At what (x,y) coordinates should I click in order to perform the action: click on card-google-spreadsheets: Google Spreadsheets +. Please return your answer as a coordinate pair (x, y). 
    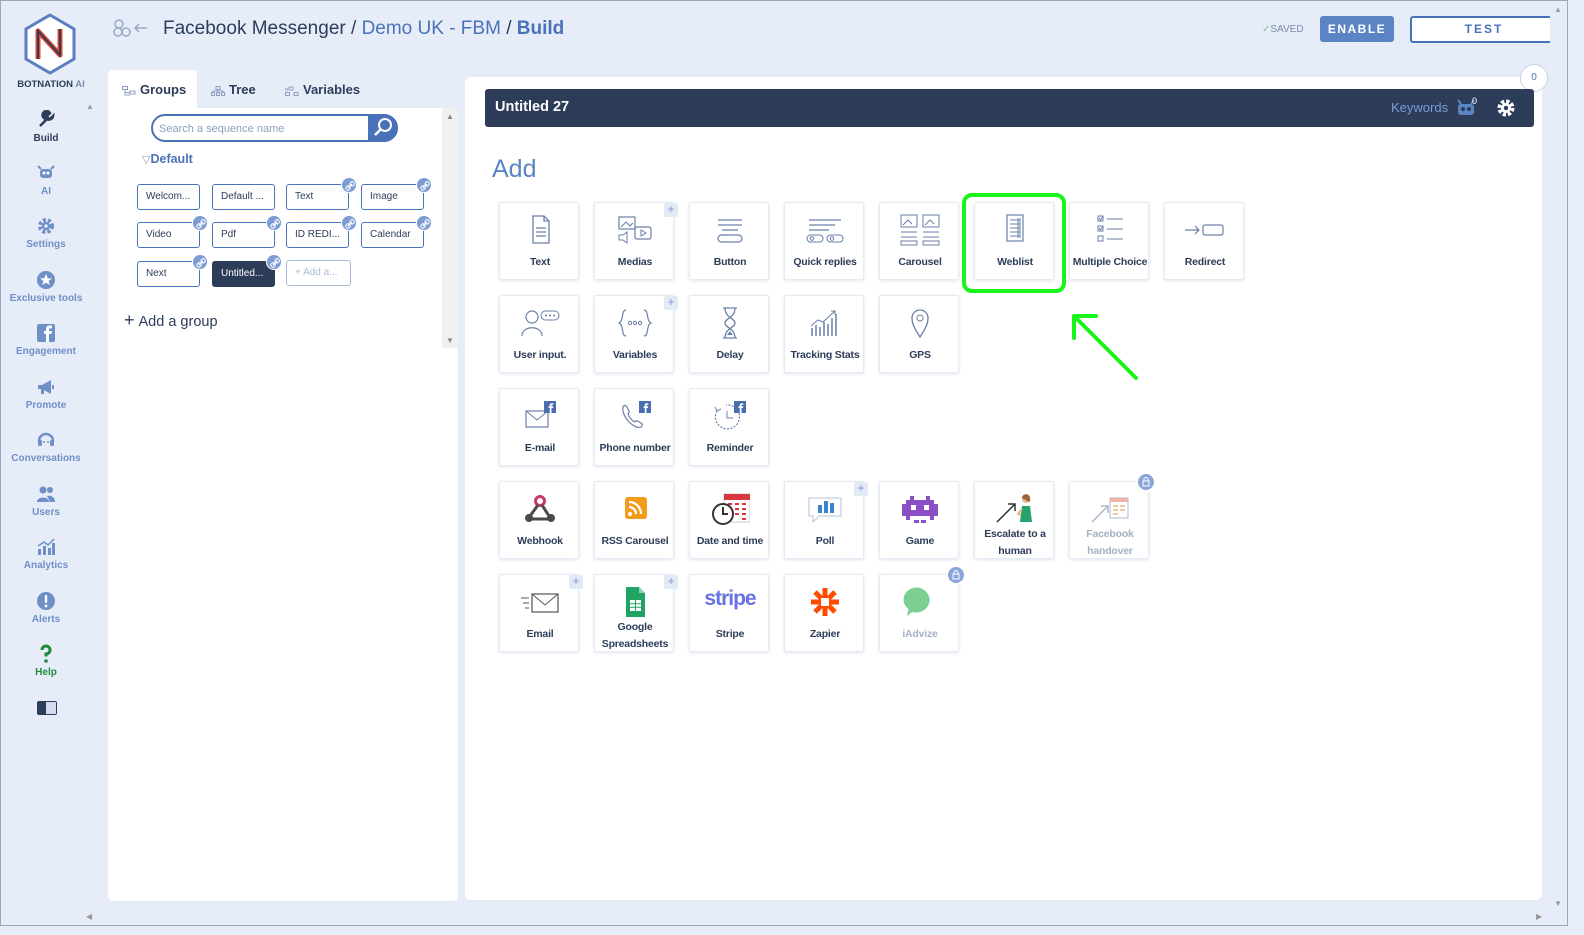
    Looking at the image, I should click on (636, 613).